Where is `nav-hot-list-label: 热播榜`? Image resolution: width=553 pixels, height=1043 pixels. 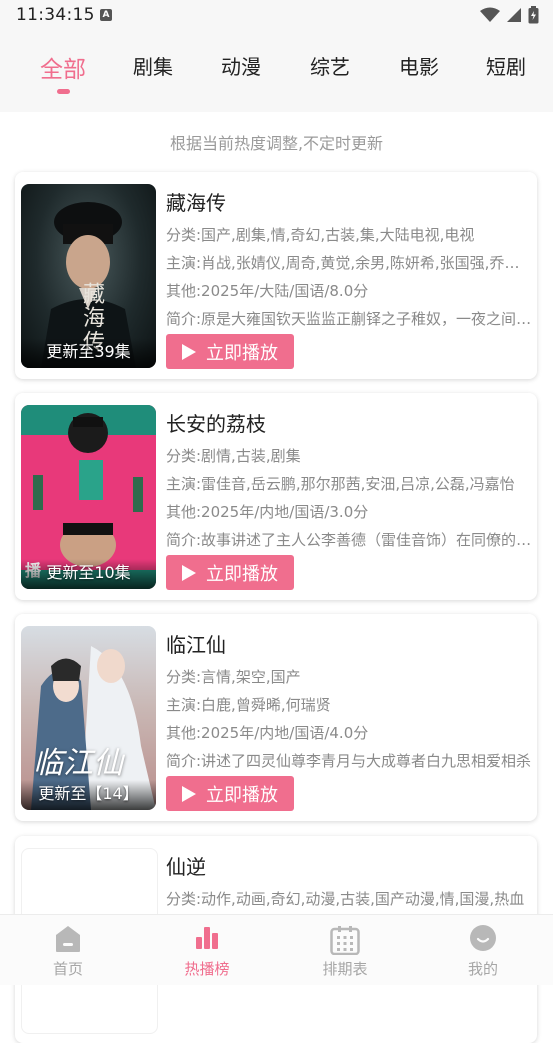 nav-hot-list-label: 热播榜 is located at coordinates (207, 969).